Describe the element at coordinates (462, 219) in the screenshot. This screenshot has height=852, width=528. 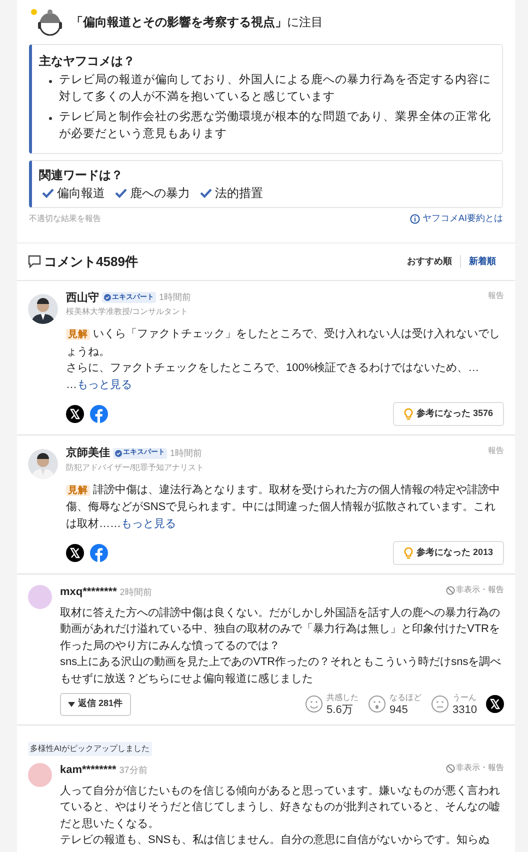
I see `about-link: ヤフコメAI要約とは` at that location.